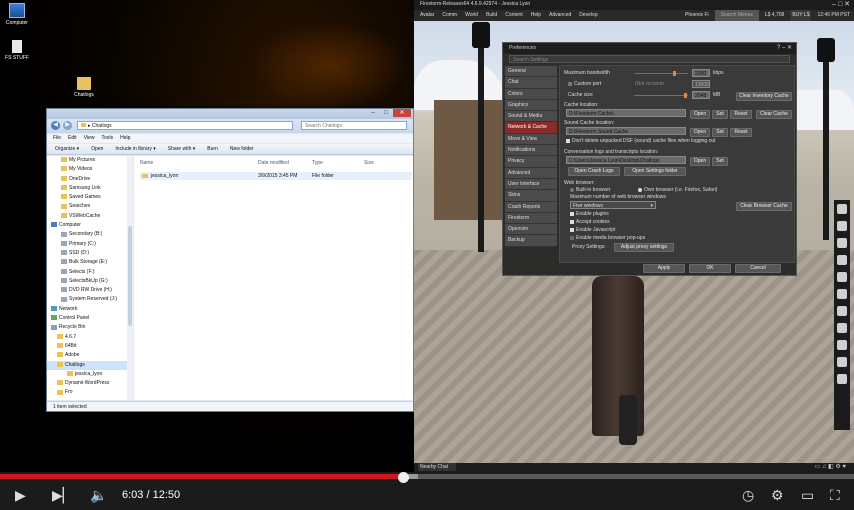  I want to click on pref-tab: Network & Cache, so click(531, 128).